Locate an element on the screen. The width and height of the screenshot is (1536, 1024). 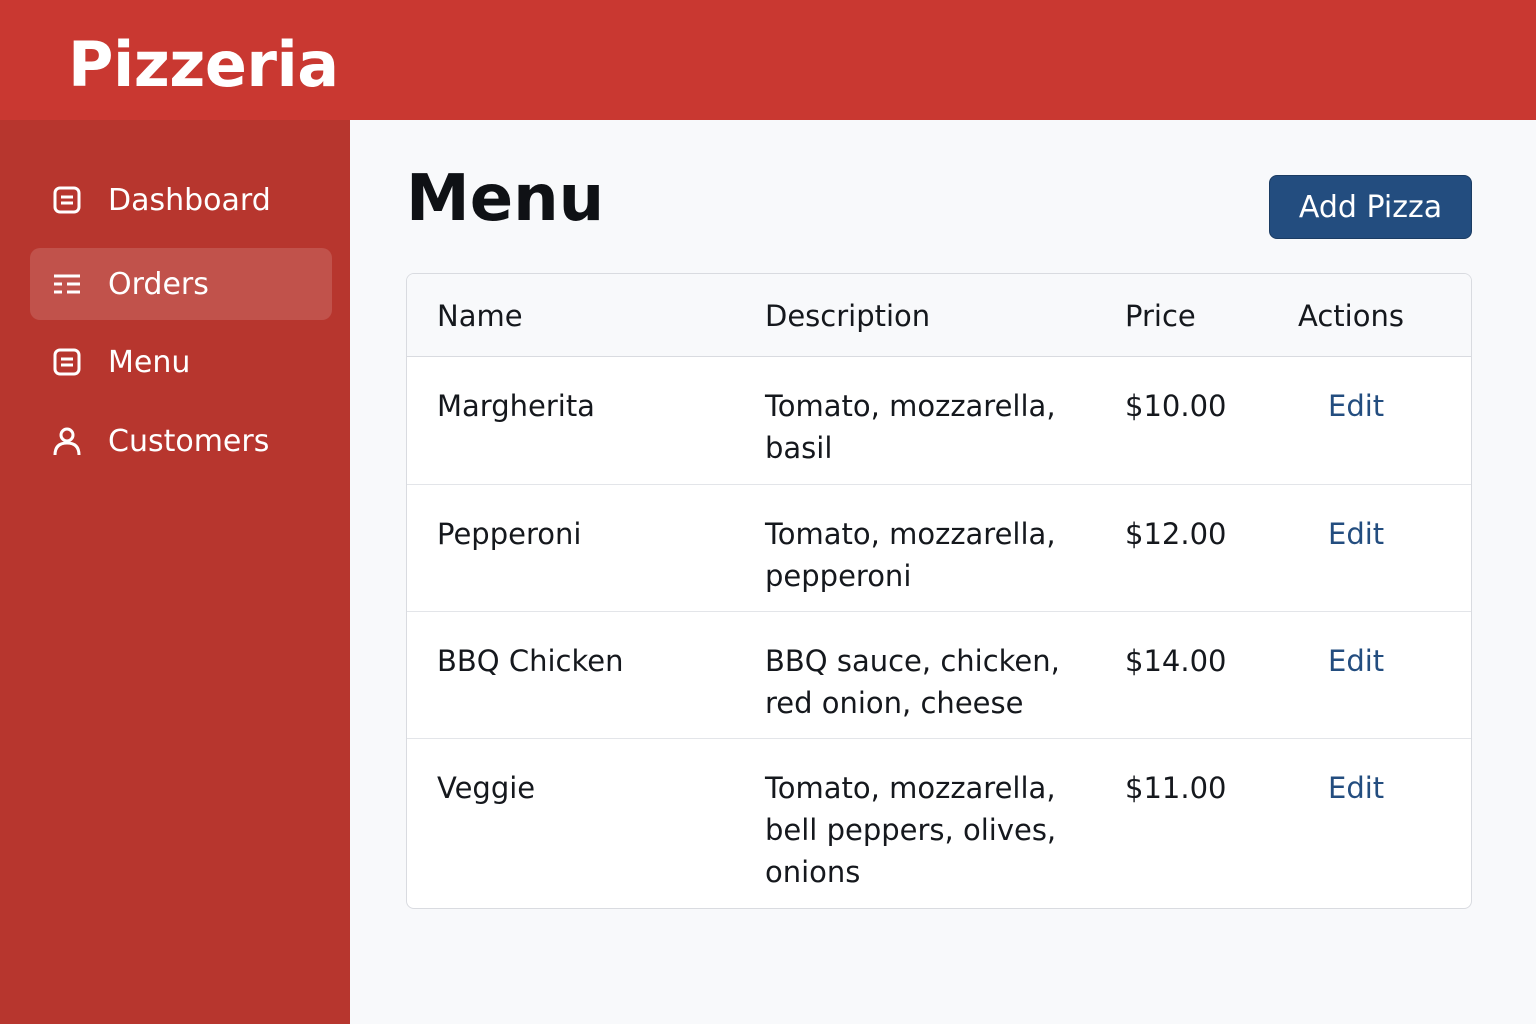
sidebar-item-orders: Orders is located at coordinates (181, 284).